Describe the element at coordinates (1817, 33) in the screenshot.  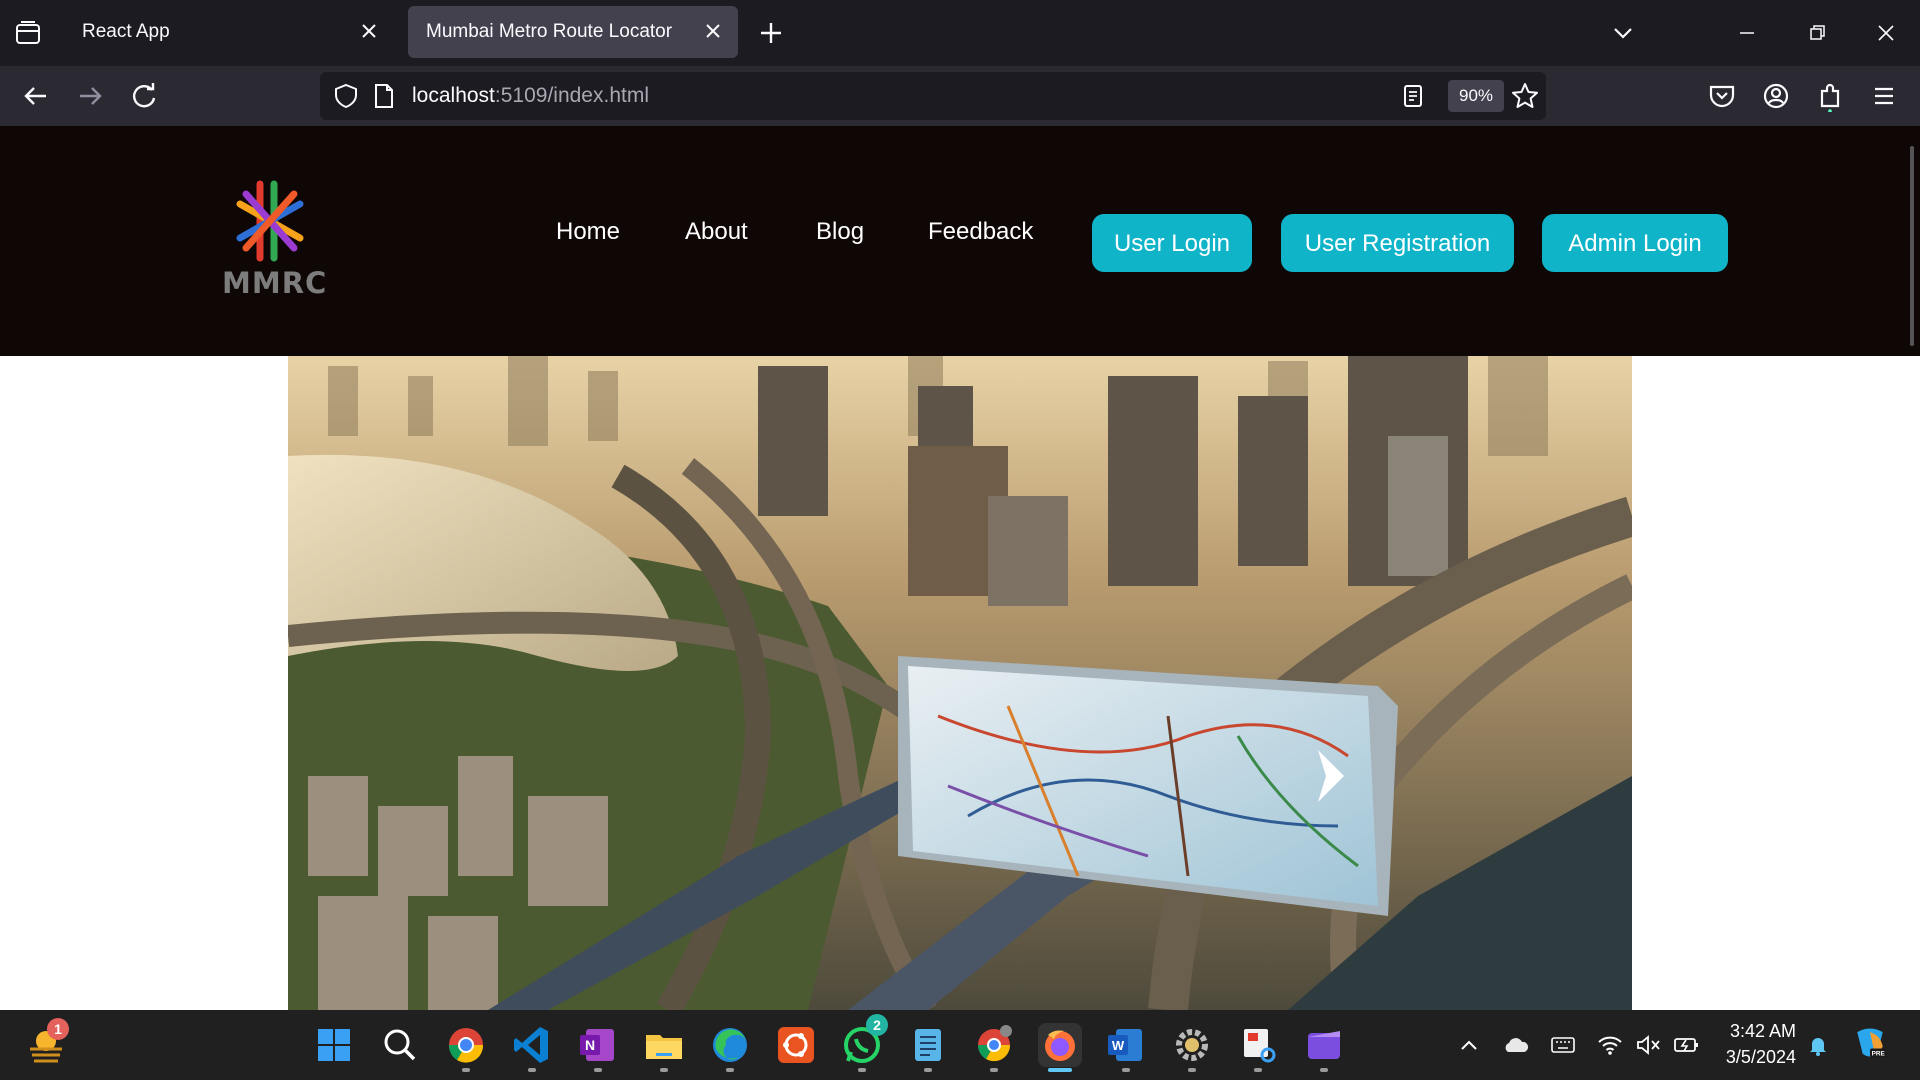
I see `restore-icon` at that location.